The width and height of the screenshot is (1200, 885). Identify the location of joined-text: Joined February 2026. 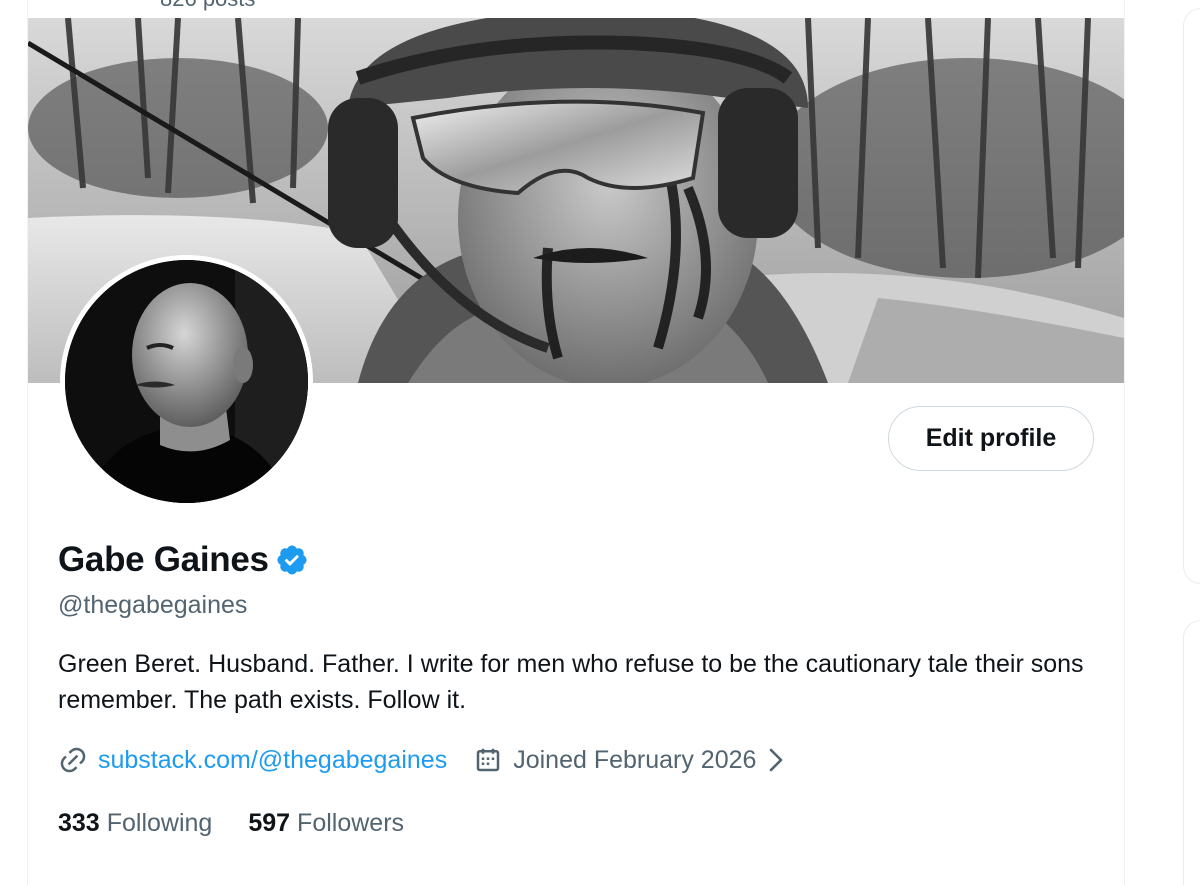
(635, 760).